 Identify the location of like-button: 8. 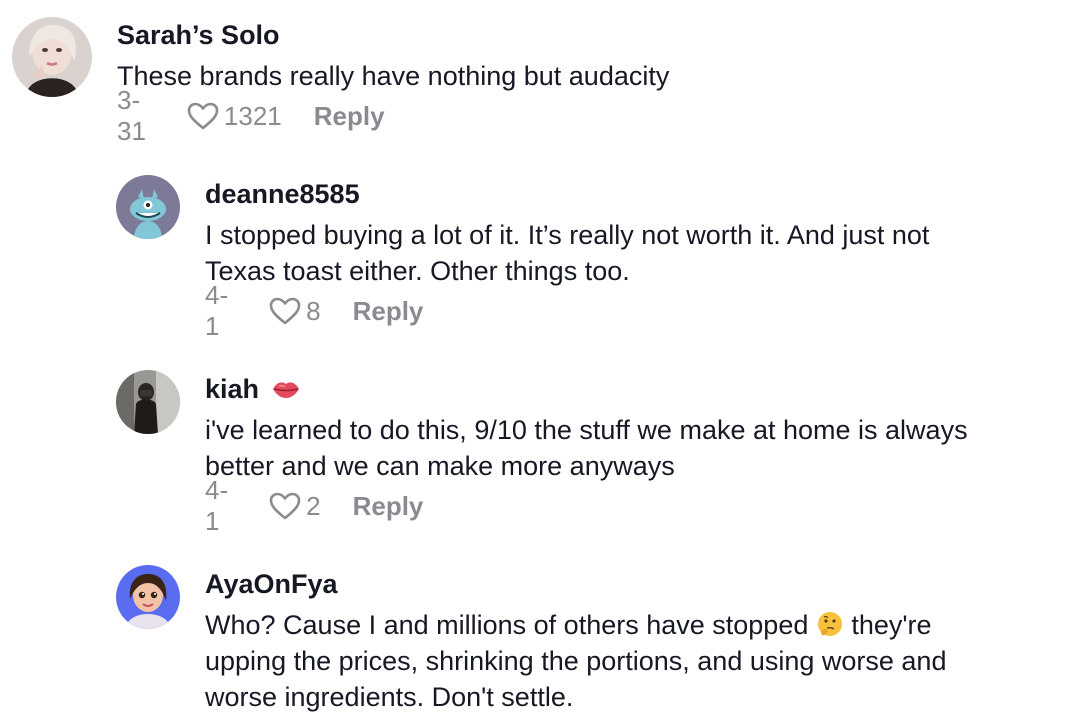
(294, 311).